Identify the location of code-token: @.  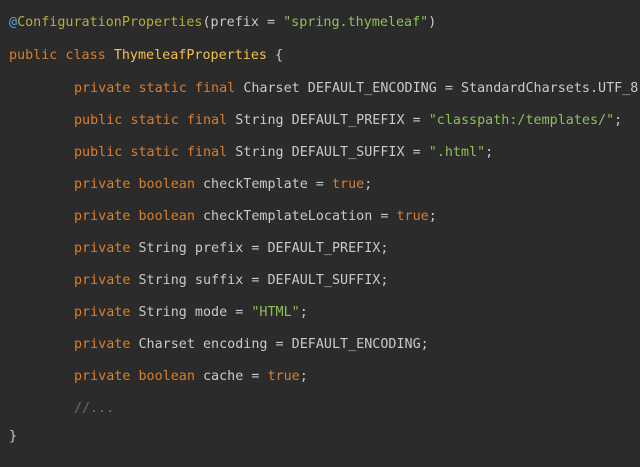
(13, 22).